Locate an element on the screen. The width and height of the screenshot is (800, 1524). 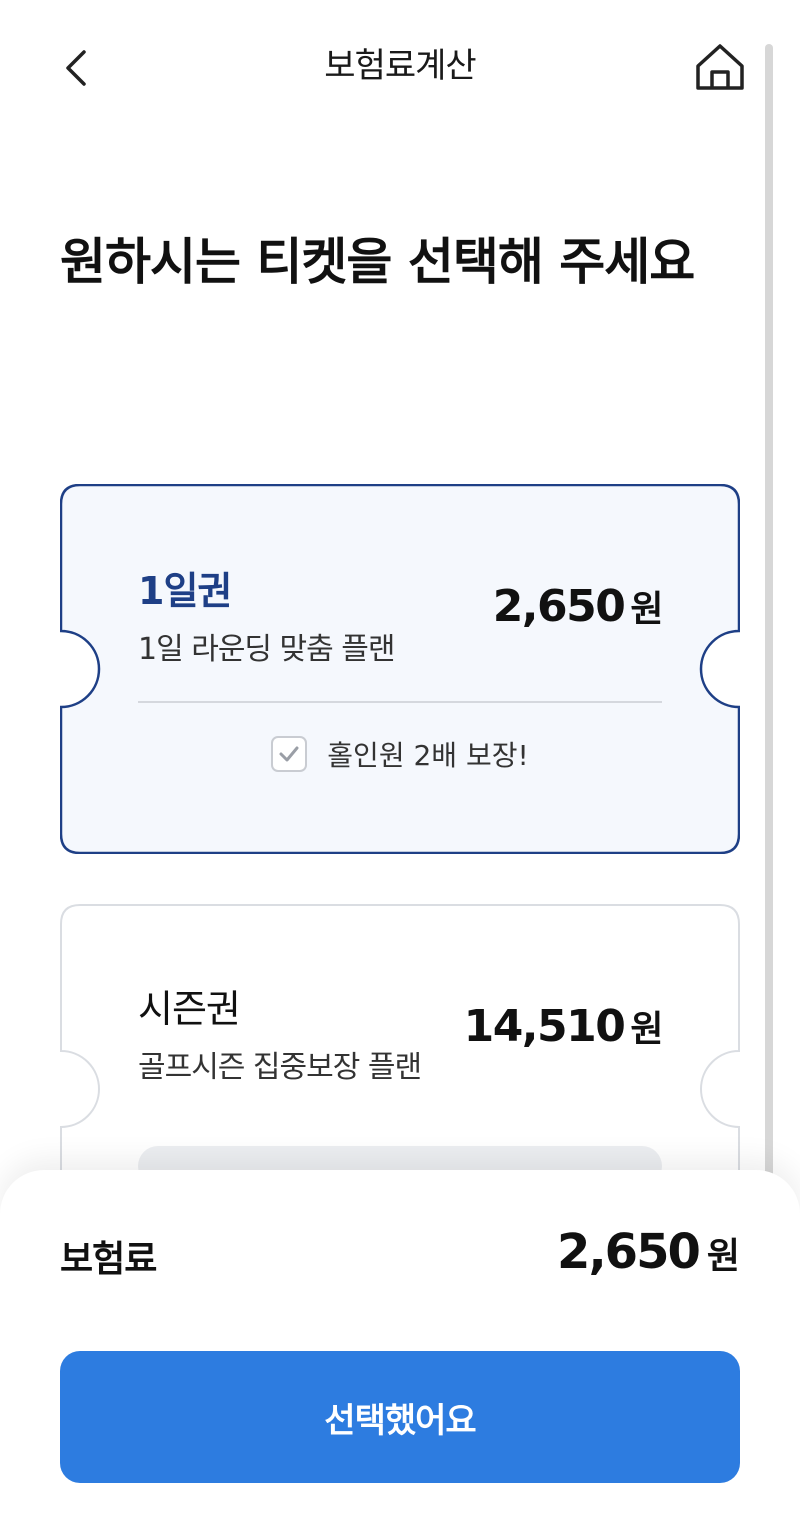
premium-amount: 2,650 원 is located at coordinates (648, 1252).